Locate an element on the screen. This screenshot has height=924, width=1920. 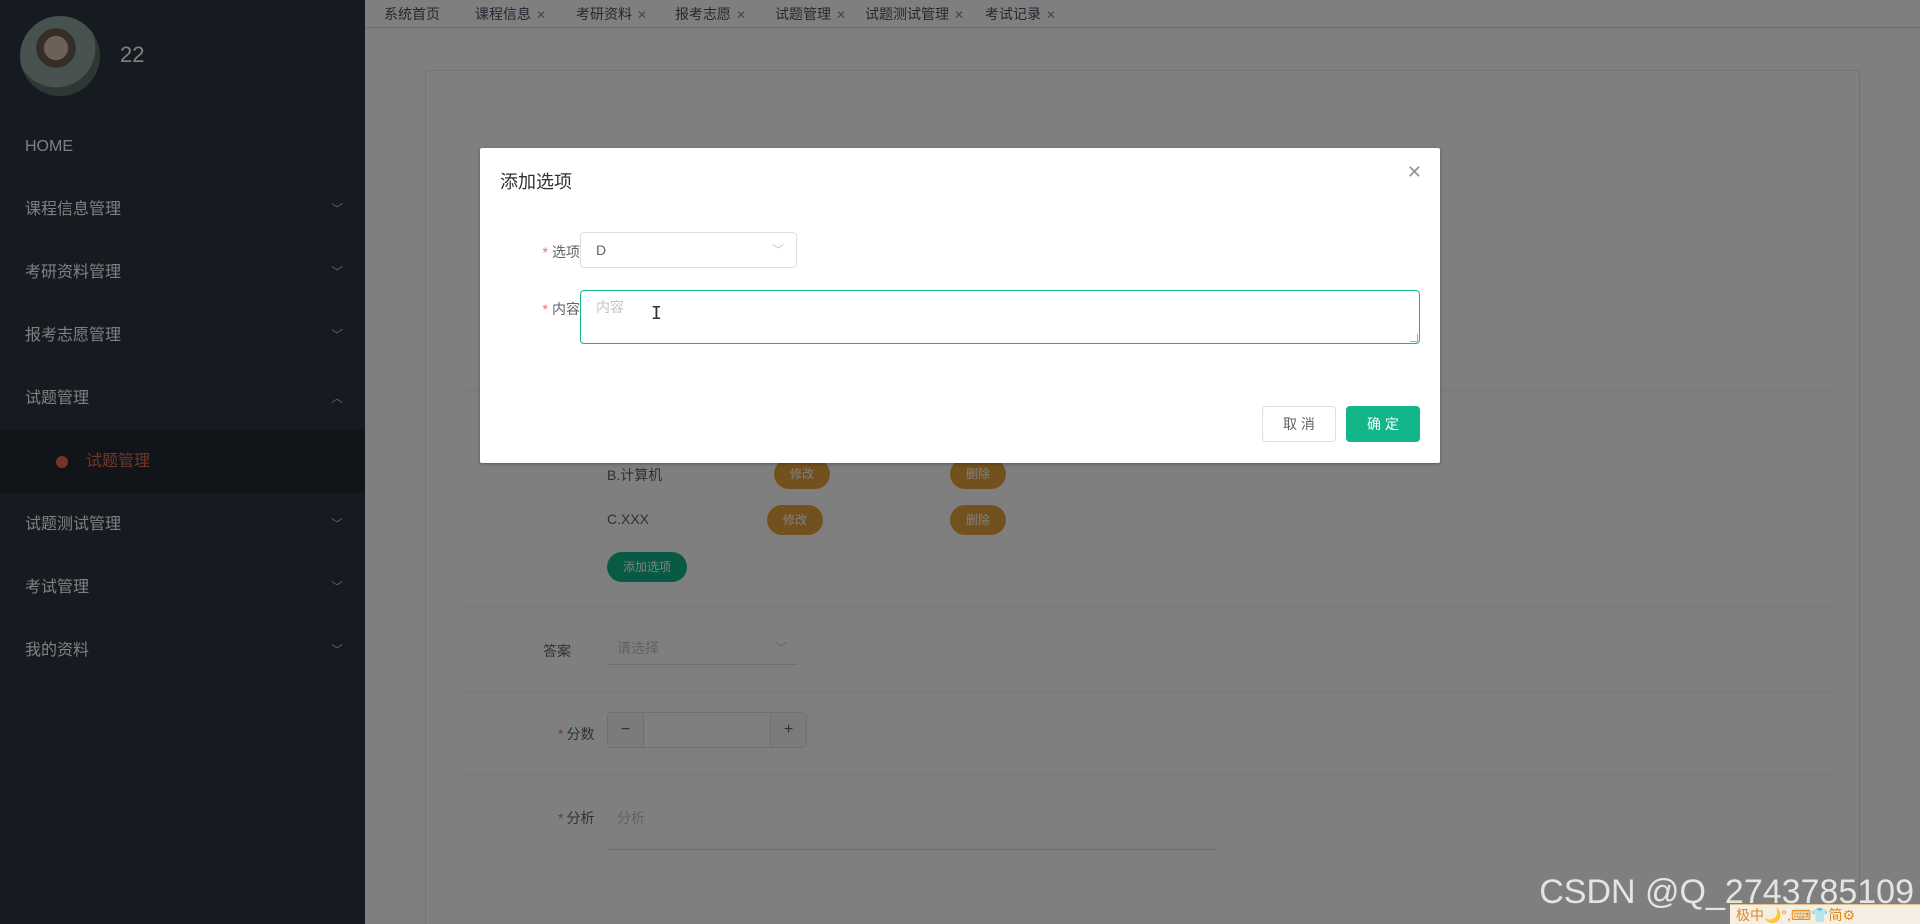
content-label: * 内容 is located at coordinates (561, 309).